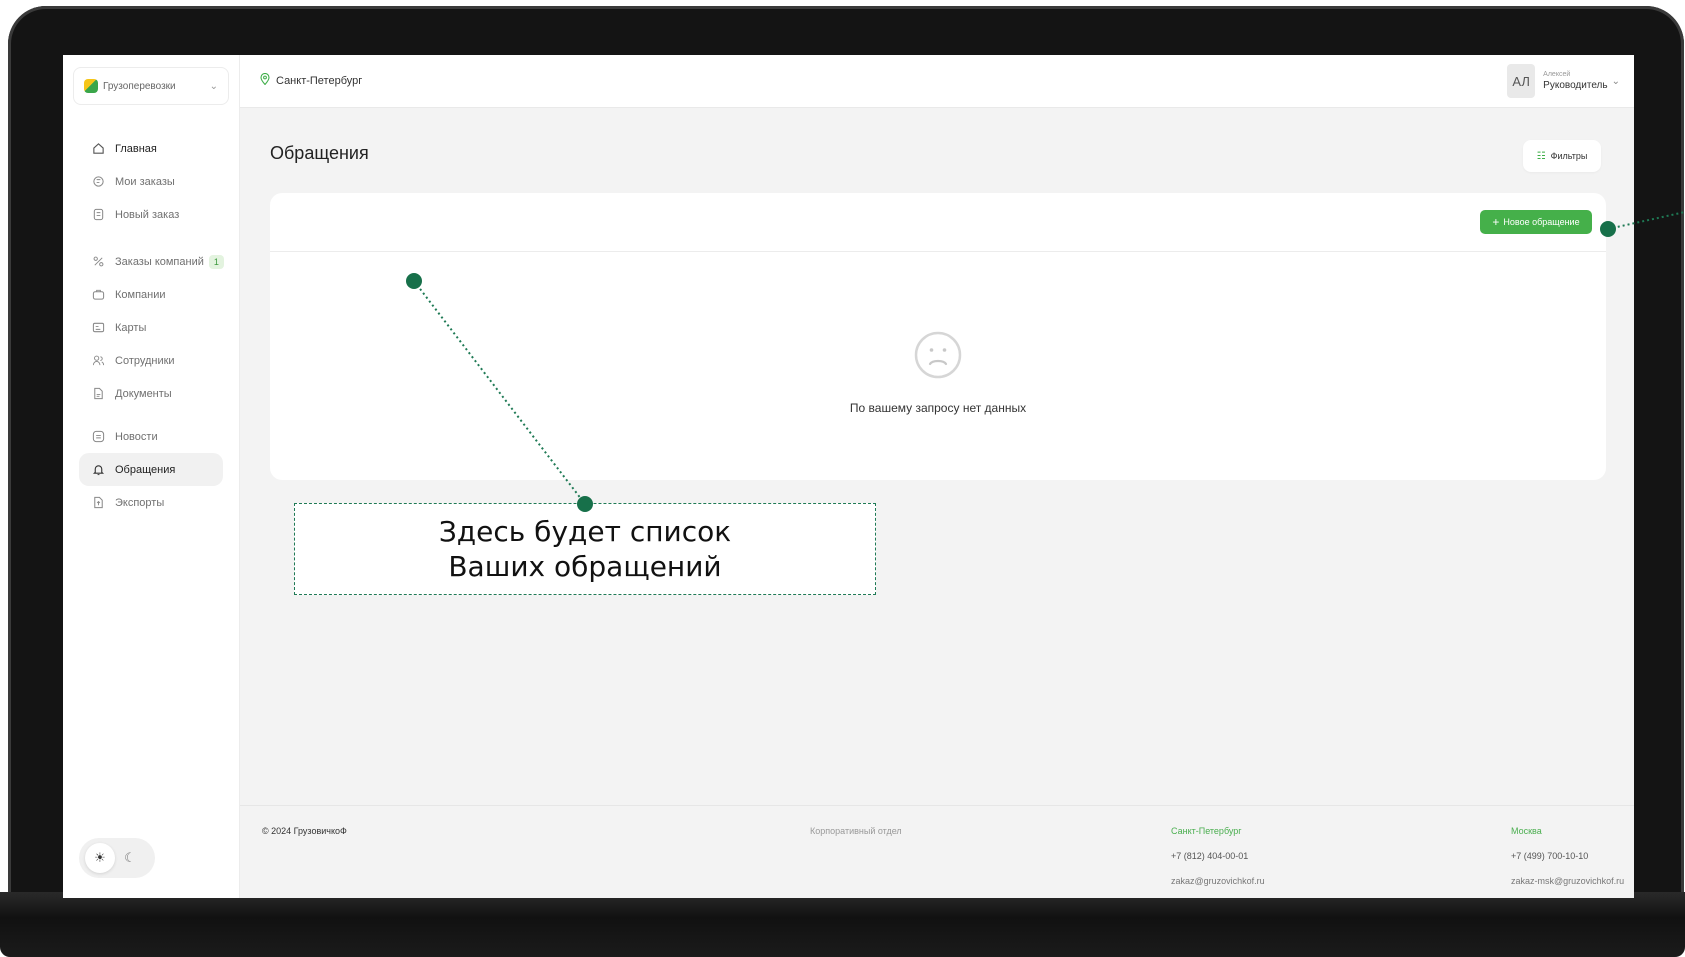 This screenshot has width=1685, height=957. What do you see at coordinates (130, 858) in the screenshot?
I see `moon-icon: ☾` at bounding box center [130, 858].